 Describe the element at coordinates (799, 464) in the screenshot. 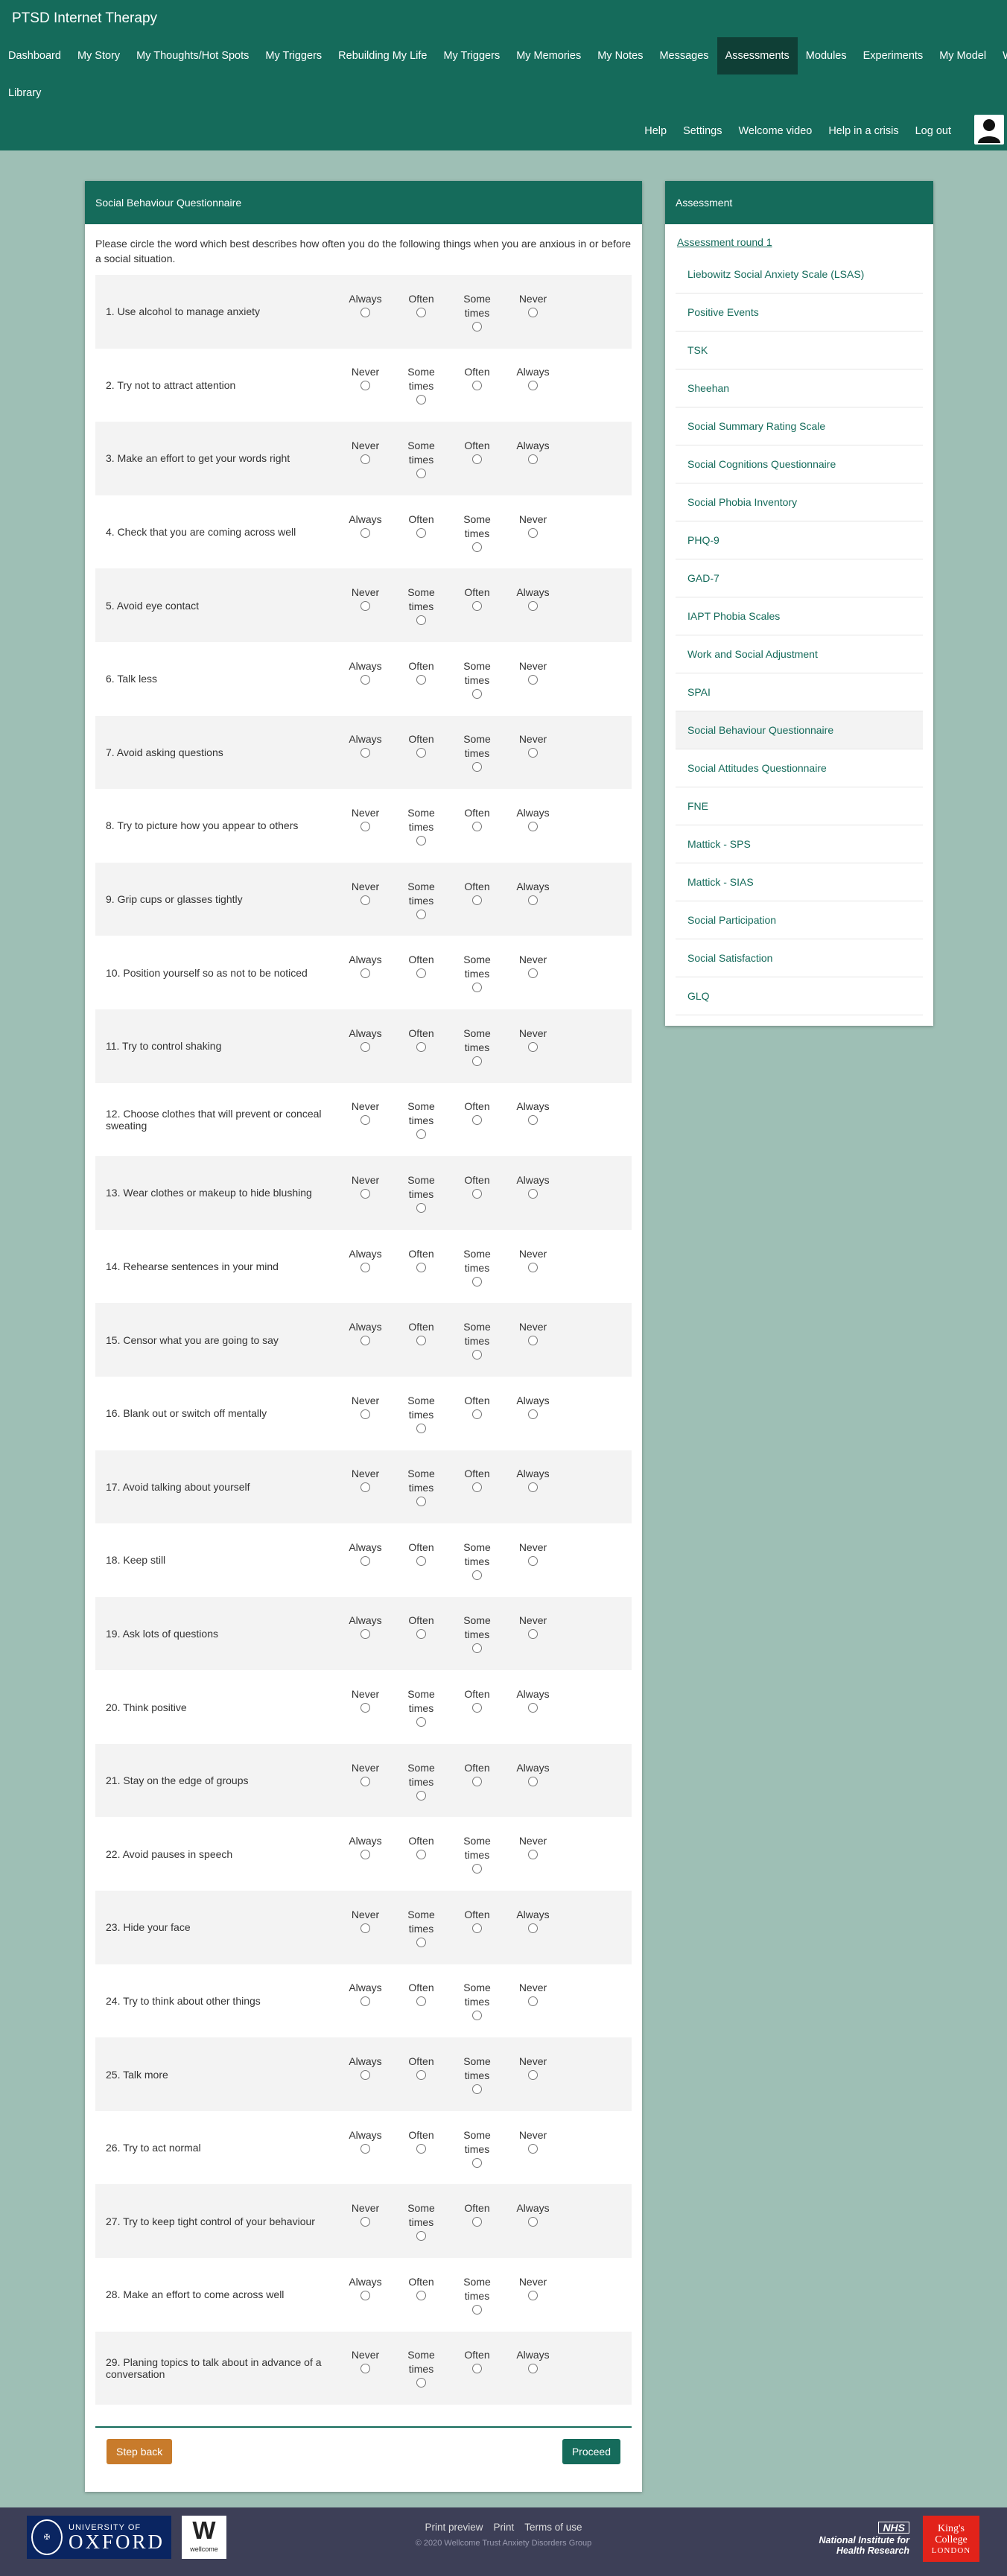

I see `assessment-item-social-cognitions-questionnaire: Social Cognitions Questionnaire` at that location.